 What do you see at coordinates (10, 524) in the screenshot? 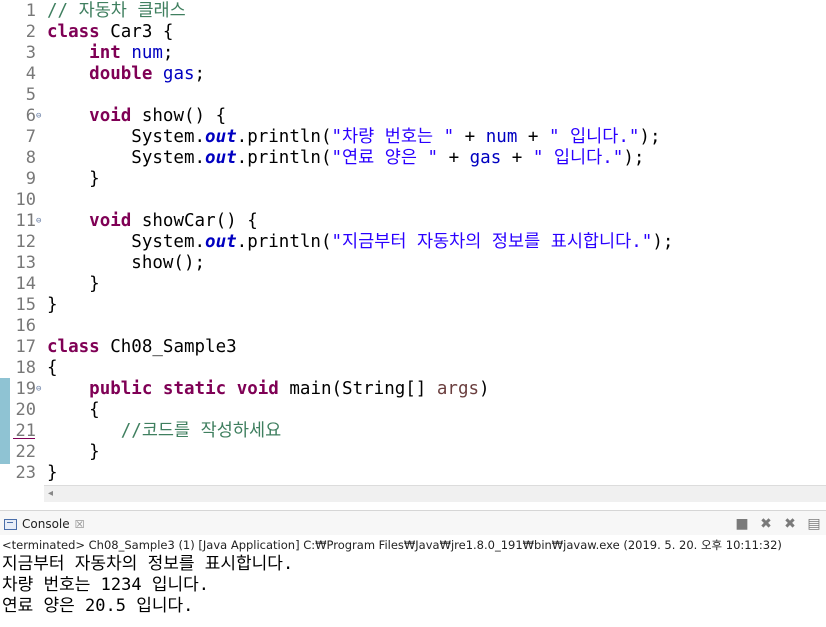
I see `console-icon` at bounding box center [10, 524].